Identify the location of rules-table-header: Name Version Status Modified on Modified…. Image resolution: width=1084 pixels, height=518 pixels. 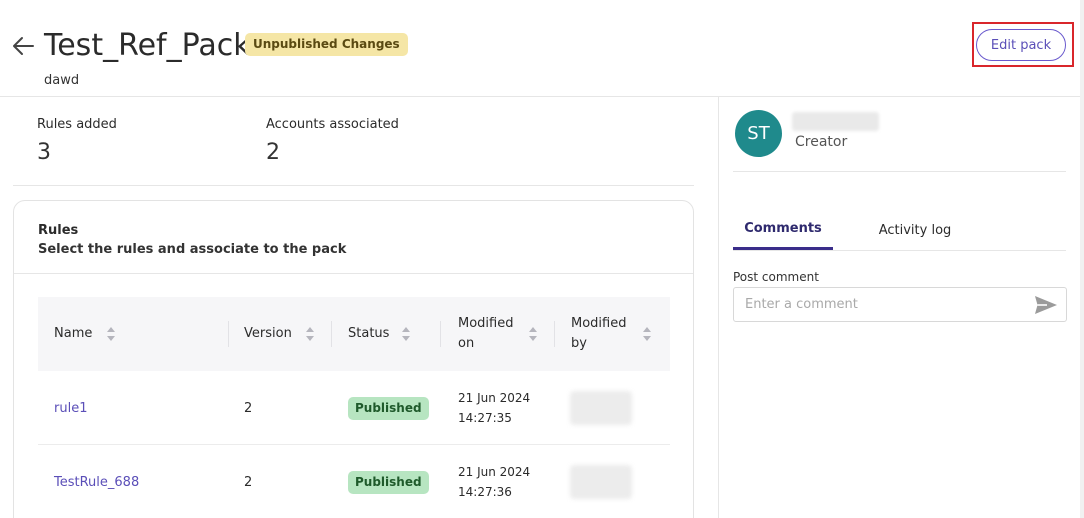
(354, 334).